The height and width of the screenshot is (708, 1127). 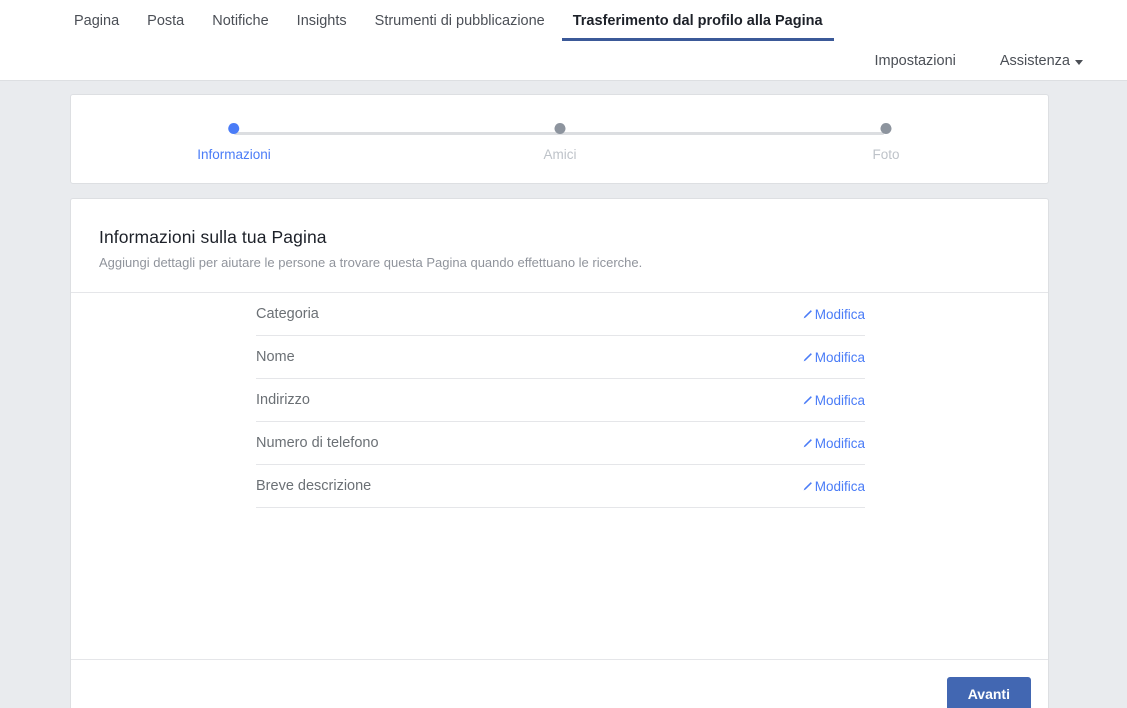 I want to click on nav-tab-insights: Insights, so click(x=322, y=20).